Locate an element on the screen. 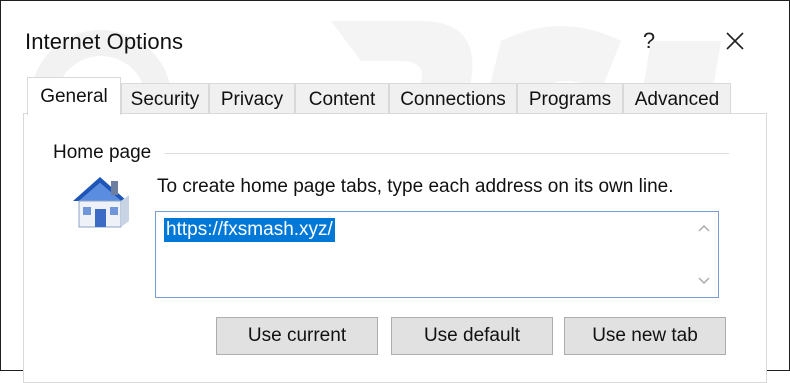 The width and height of the screenshot is (790, 383). tab-label: Security is located at coordinates (165, 99).